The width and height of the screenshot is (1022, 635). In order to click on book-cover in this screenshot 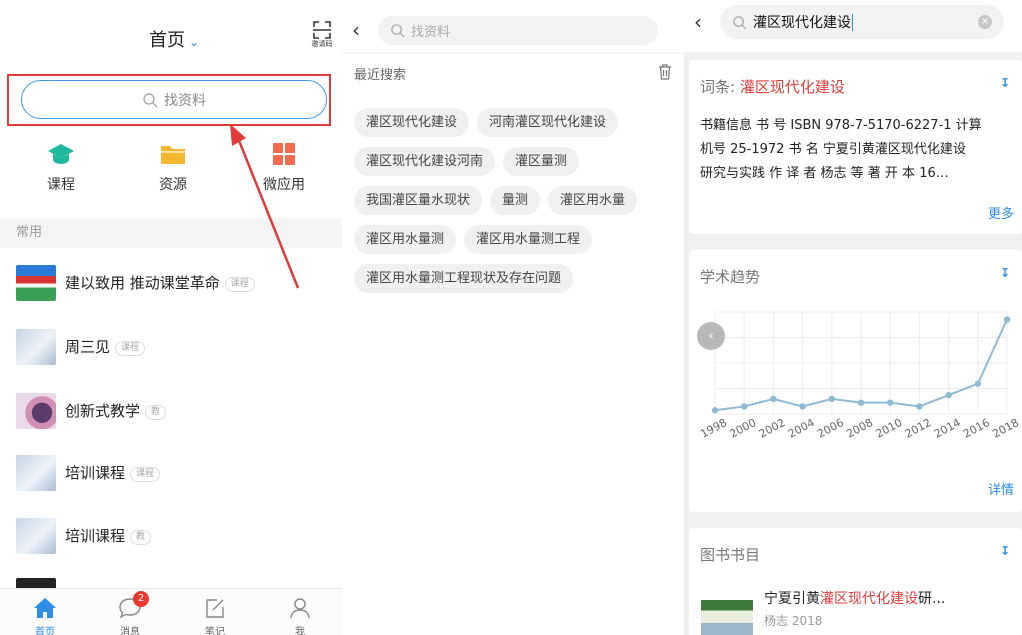, I will do `click(727, 617)`.